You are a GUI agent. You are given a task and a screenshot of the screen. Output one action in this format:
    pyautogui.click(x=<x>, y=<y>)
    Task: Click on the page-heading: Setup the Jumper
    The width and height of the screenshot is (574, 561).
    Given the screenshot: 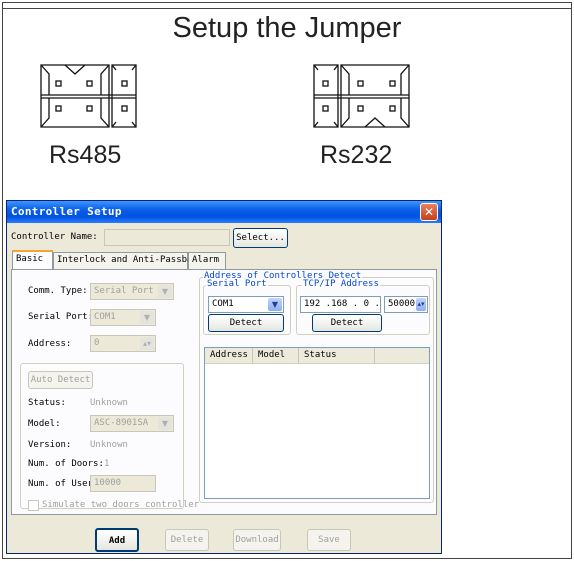 What is the action you would take?
    pyautogui.click(x=287, y=28)
    